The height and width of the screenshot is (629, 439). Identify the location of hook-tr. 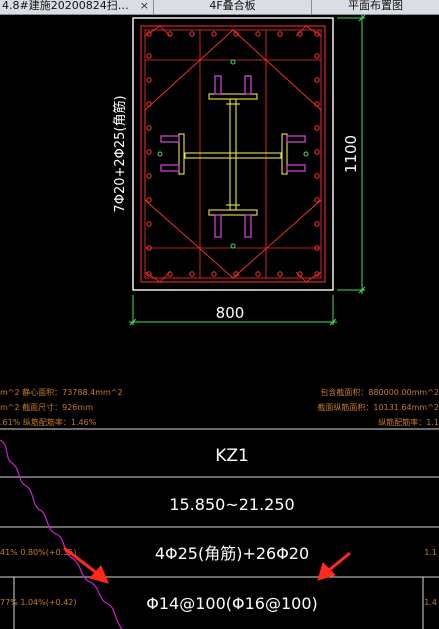
(308, 31).